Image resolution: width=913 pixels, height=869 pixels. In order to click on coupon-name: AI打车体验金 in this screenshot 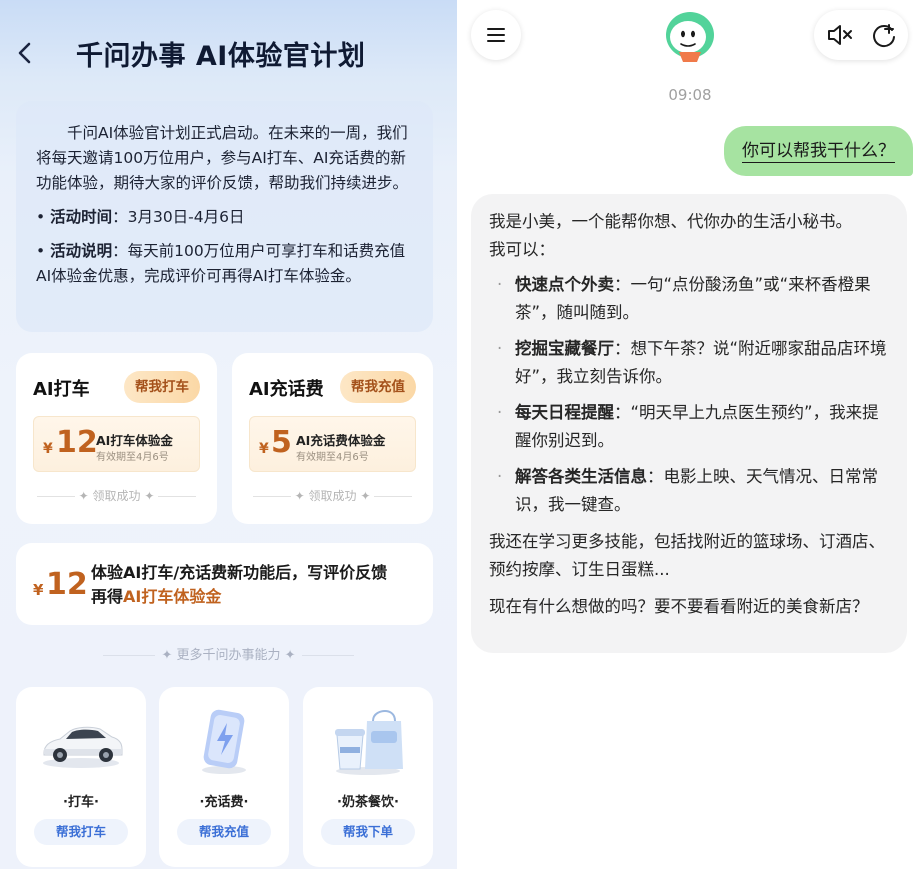, I will do `click(134, 440)`.